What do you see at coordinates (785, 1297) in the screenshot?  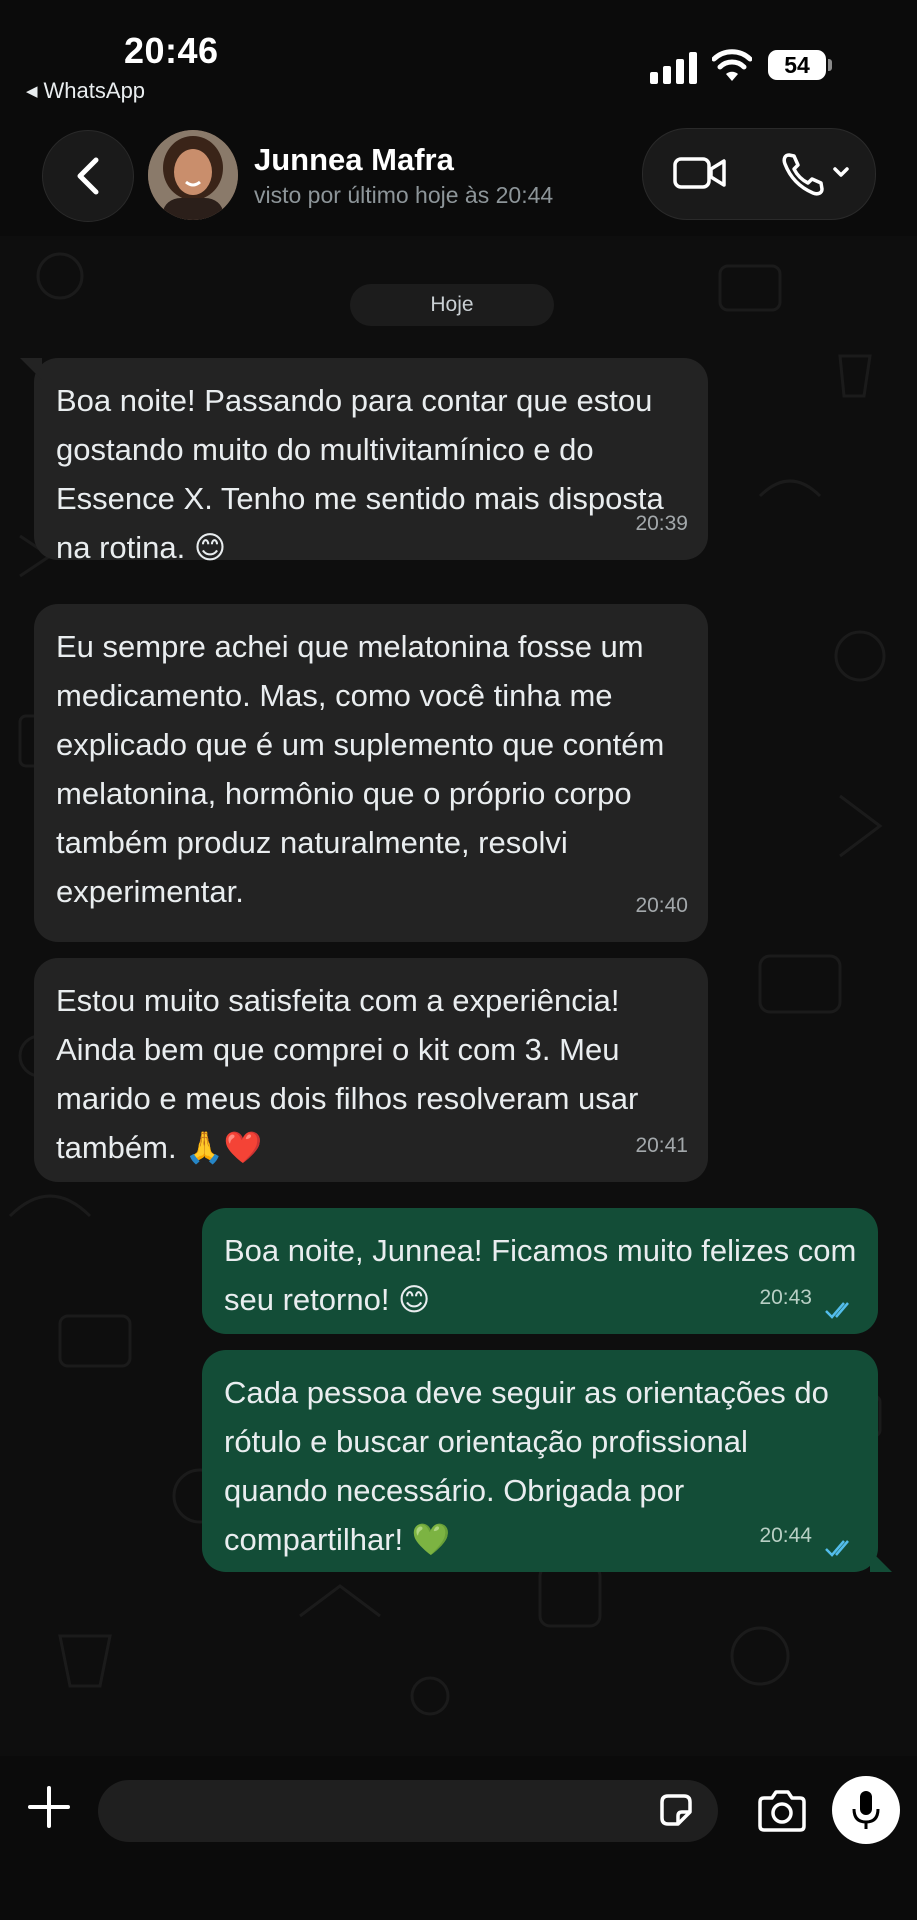 I see `message-time: 20:43` at bounding box center [785, 1297].